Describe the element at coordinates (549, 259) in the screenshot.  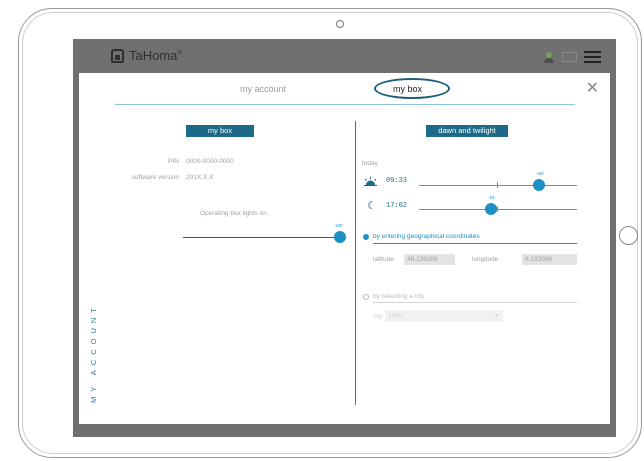
I see `longitude-field: 6.133056` at that location.